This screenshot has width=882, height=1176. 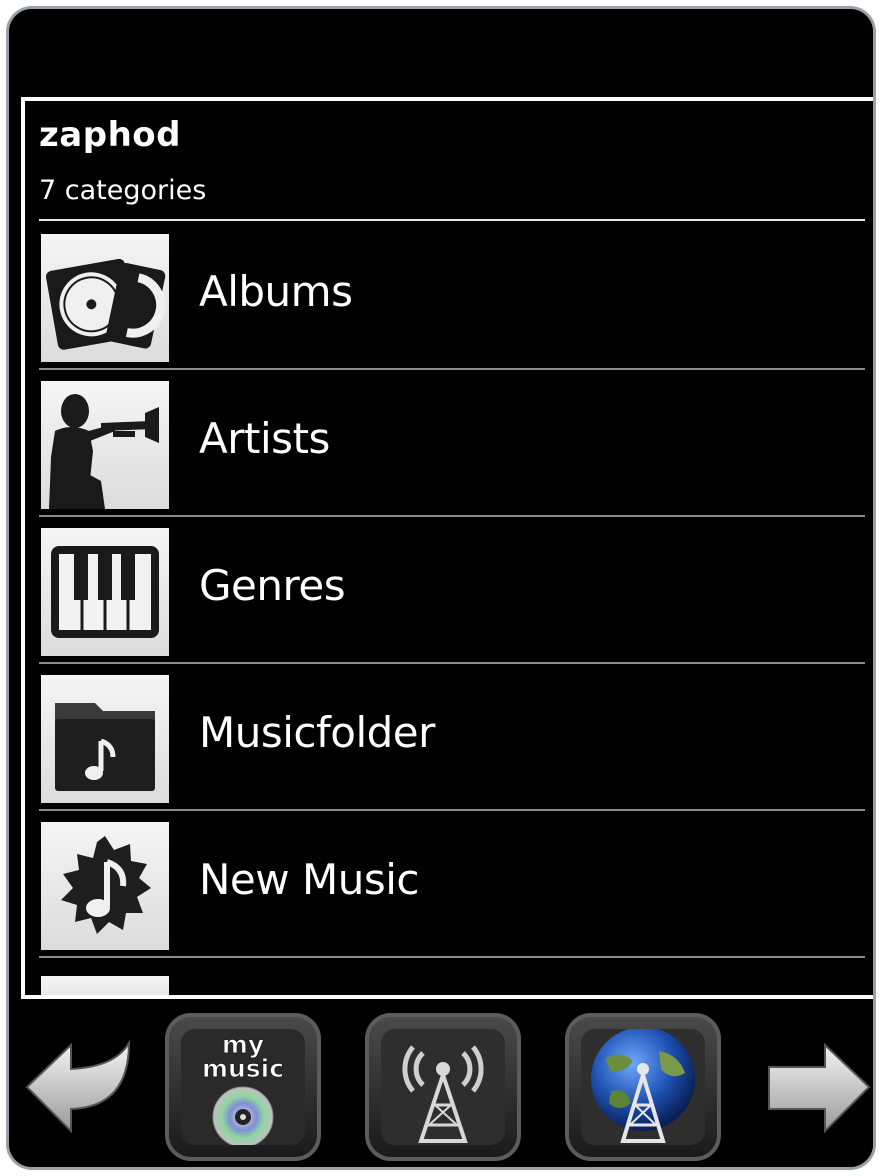 I want to click on my-music-label: my music, so click(x=243, y=1056).